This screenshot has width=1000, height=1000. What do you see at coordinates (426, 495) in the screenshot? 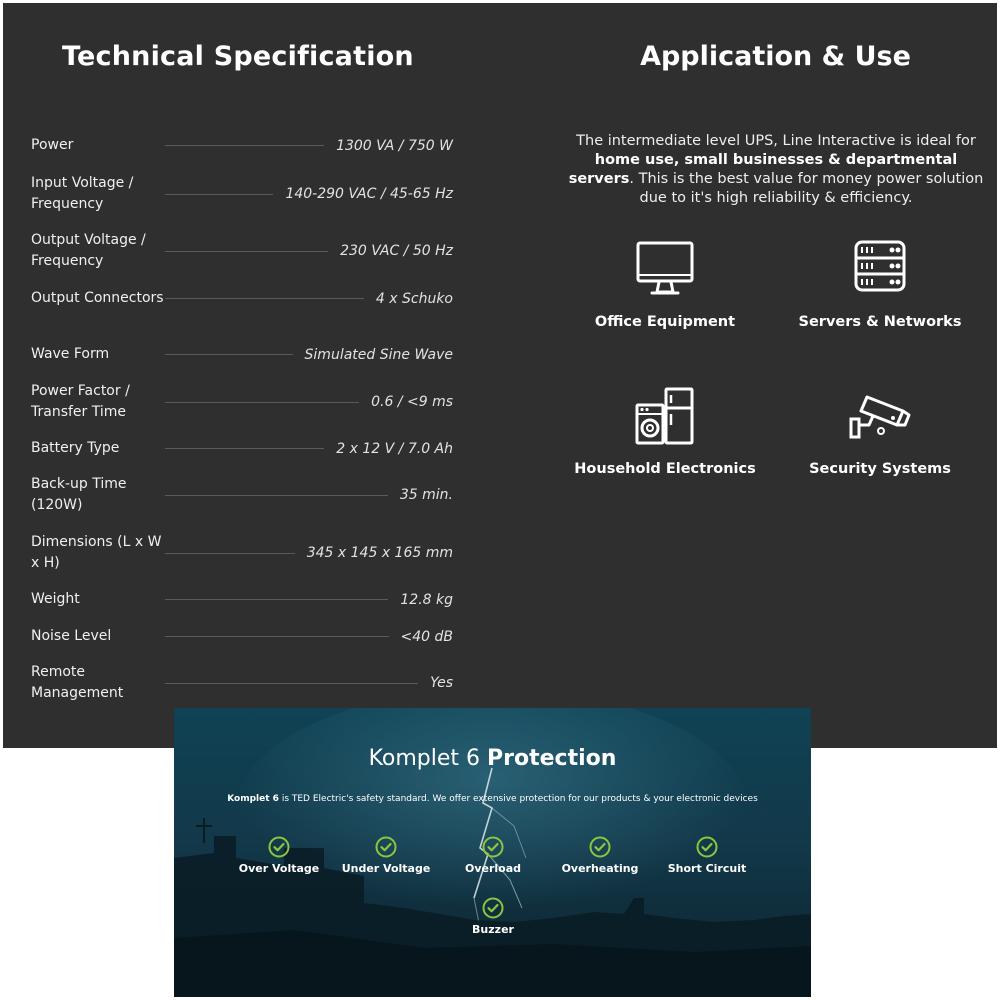
I see `spec-value: 35 min.` at bounding box center [426, 495].